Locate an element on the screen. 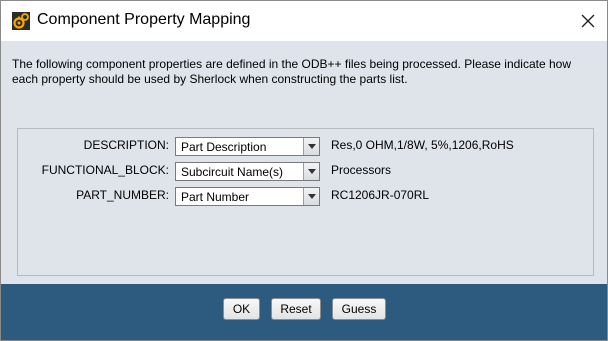 This screenshot has width=608, height=341. selected-value: Subcircuit Name(s) is located at coordinates (232, 172).